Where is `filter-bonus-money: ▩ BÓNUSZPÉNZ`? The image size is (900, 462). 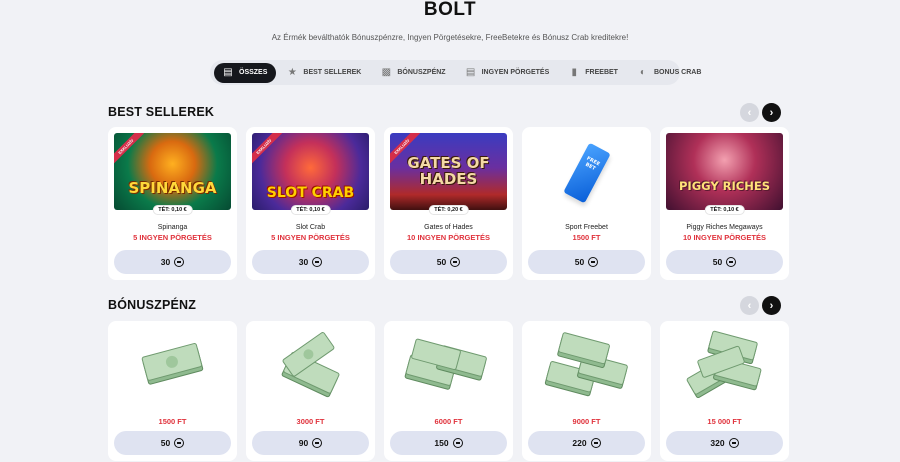 filter-bonus-money: ▩ BÓNUSZPÉNZ is located at coordinates (413, 73).